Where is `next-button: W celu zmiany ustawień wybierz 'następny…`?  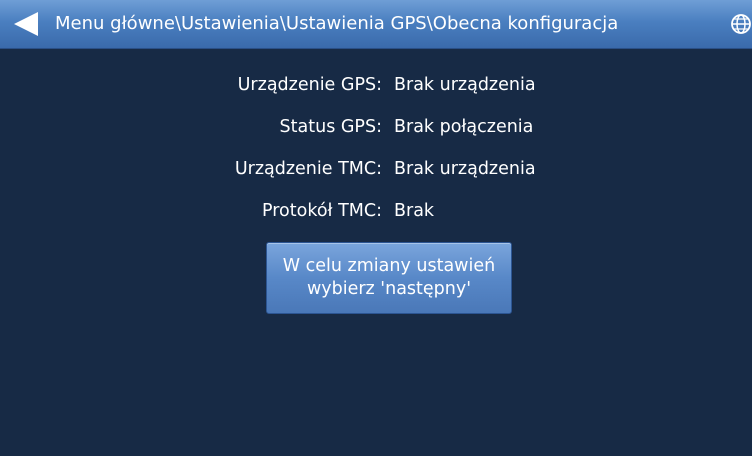
next-button: W celu zmiany ustawień wybierz 'następny… is located at coordinates (389, 278).